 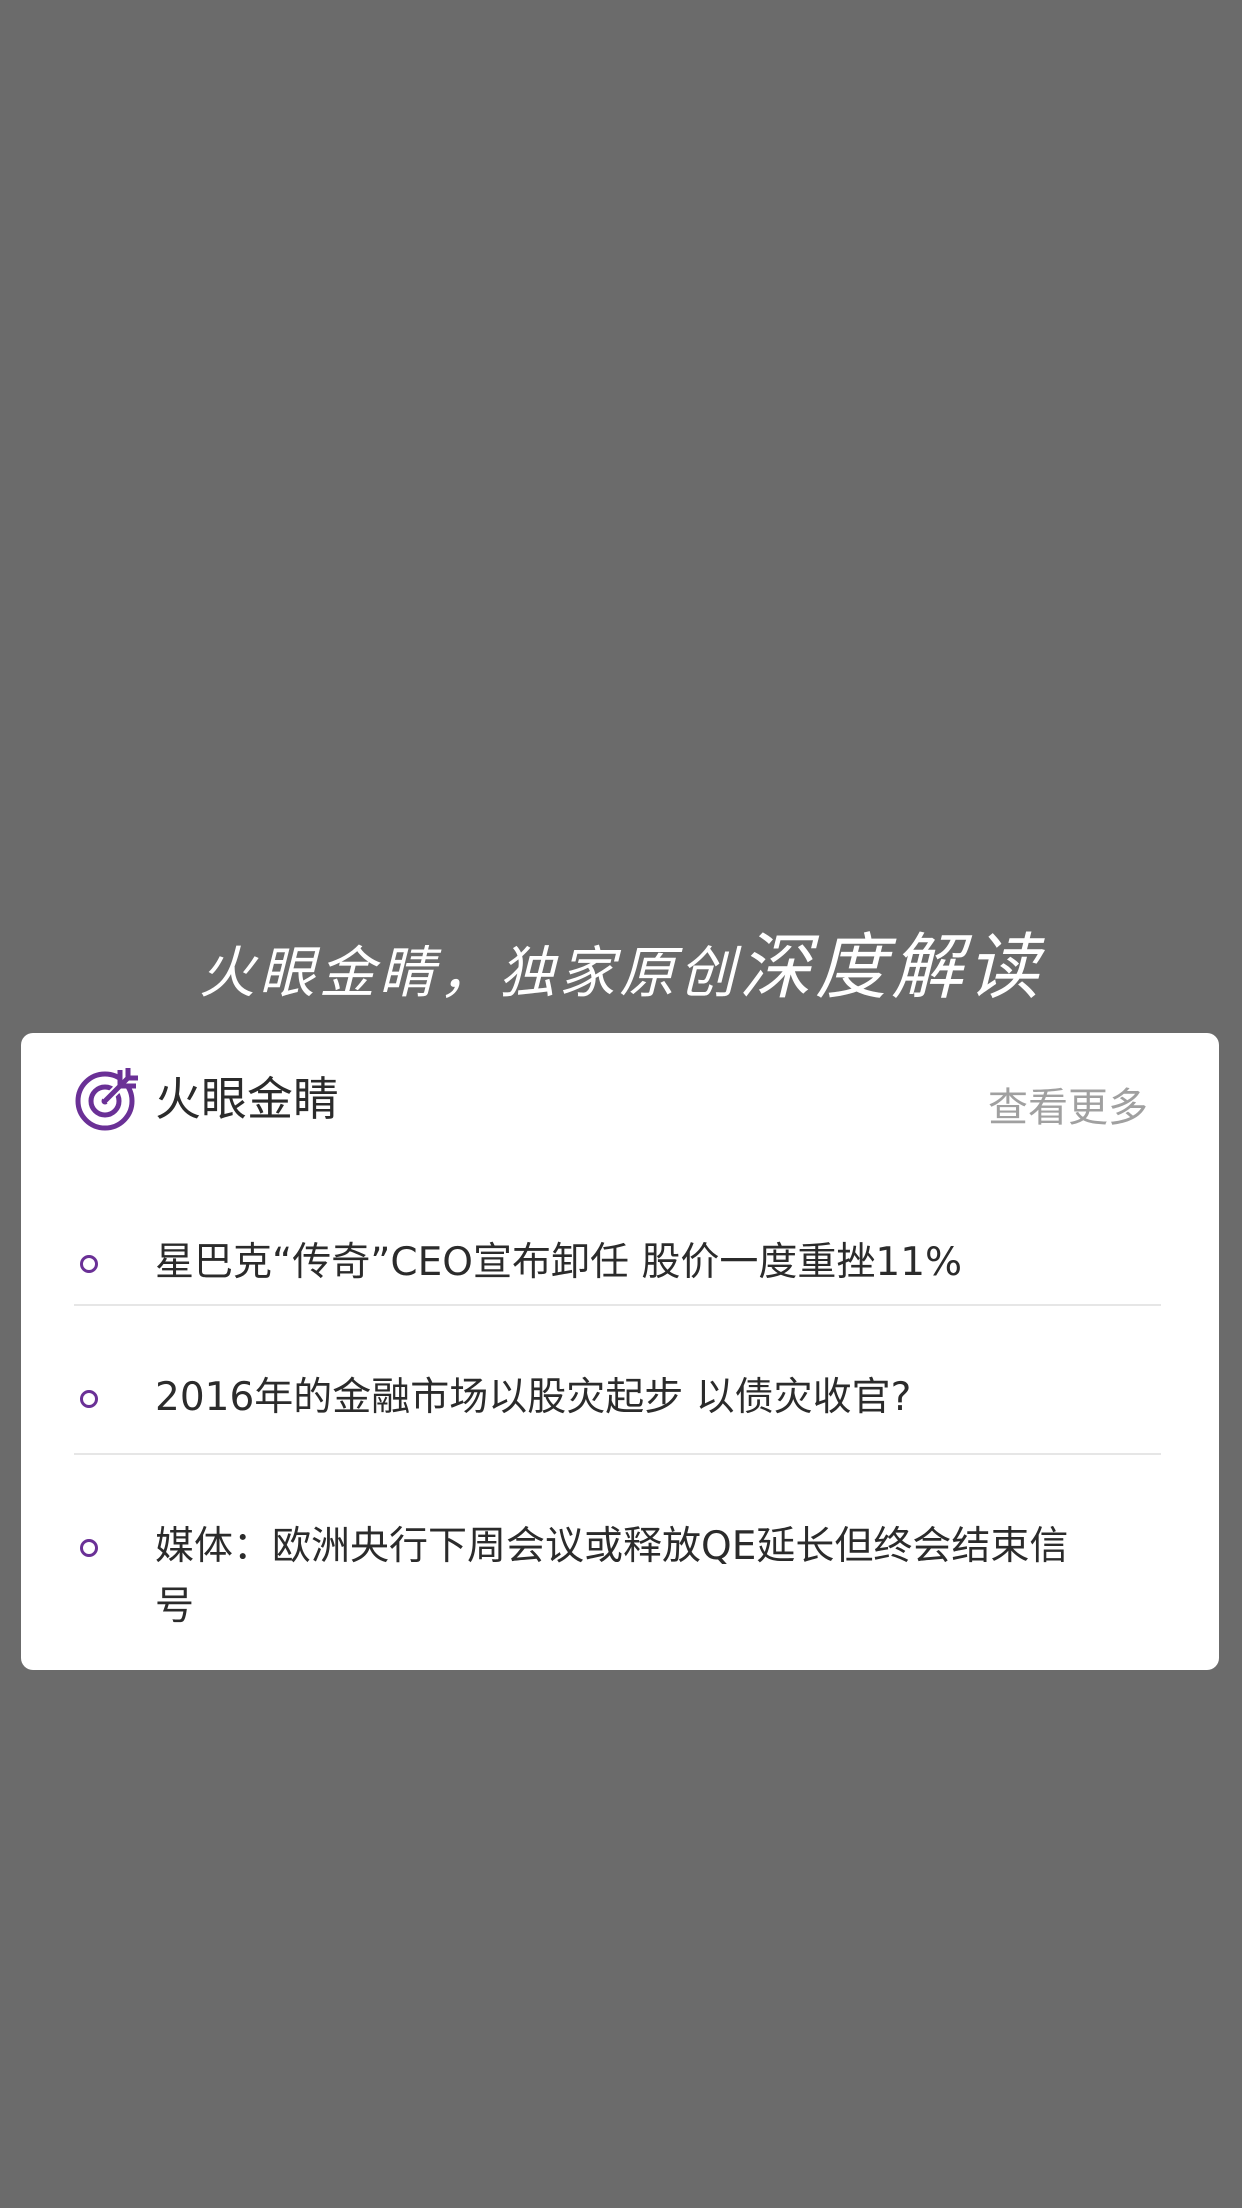 What do you see at coordinates (468, 973) in the screenshot?
I see `promo-headline-part1: 火眼金睛，独家原创` at bounding box center [468, 973].